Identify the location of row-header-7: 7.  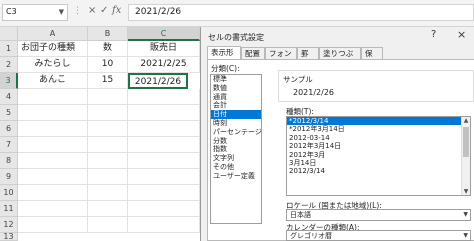
(9, 145).